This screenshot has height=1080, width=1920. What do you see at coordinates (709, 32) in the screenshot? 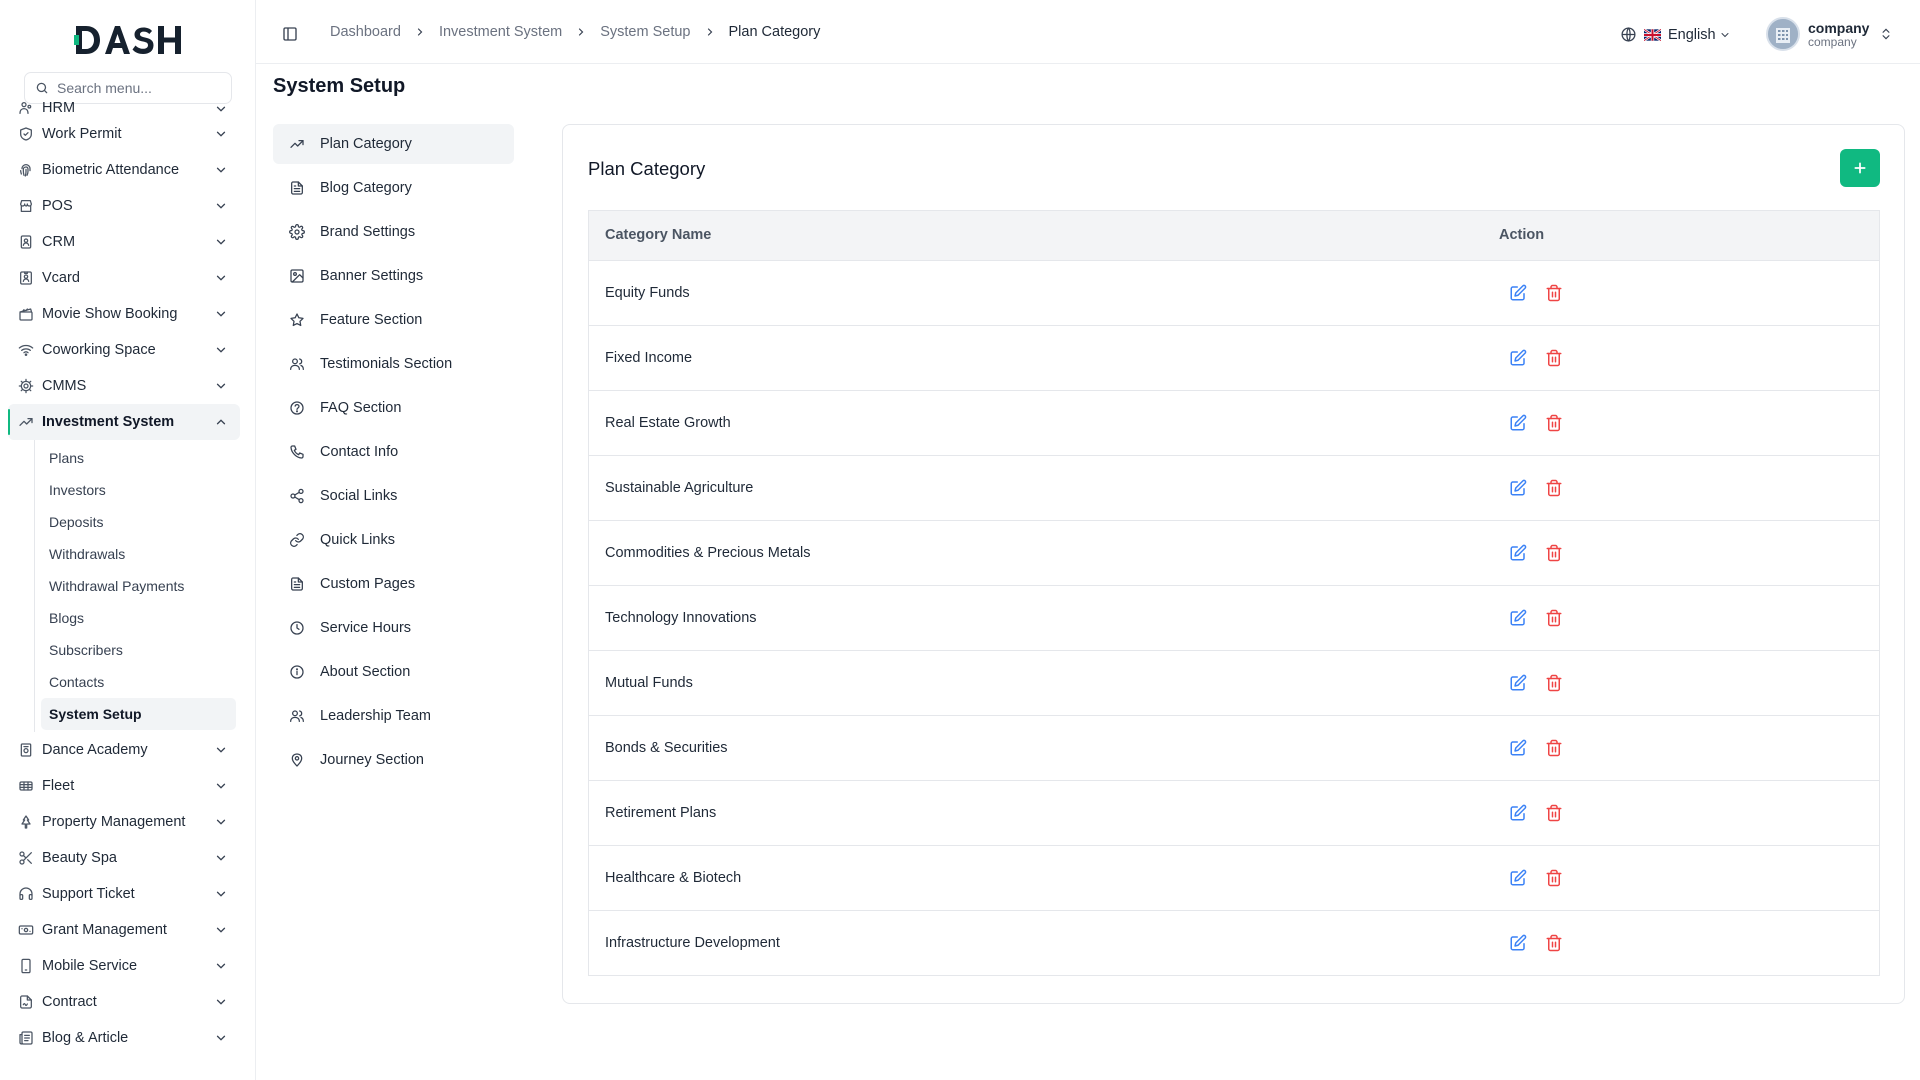
I see `chevron-right-icon` at bounding box center [709, 32].